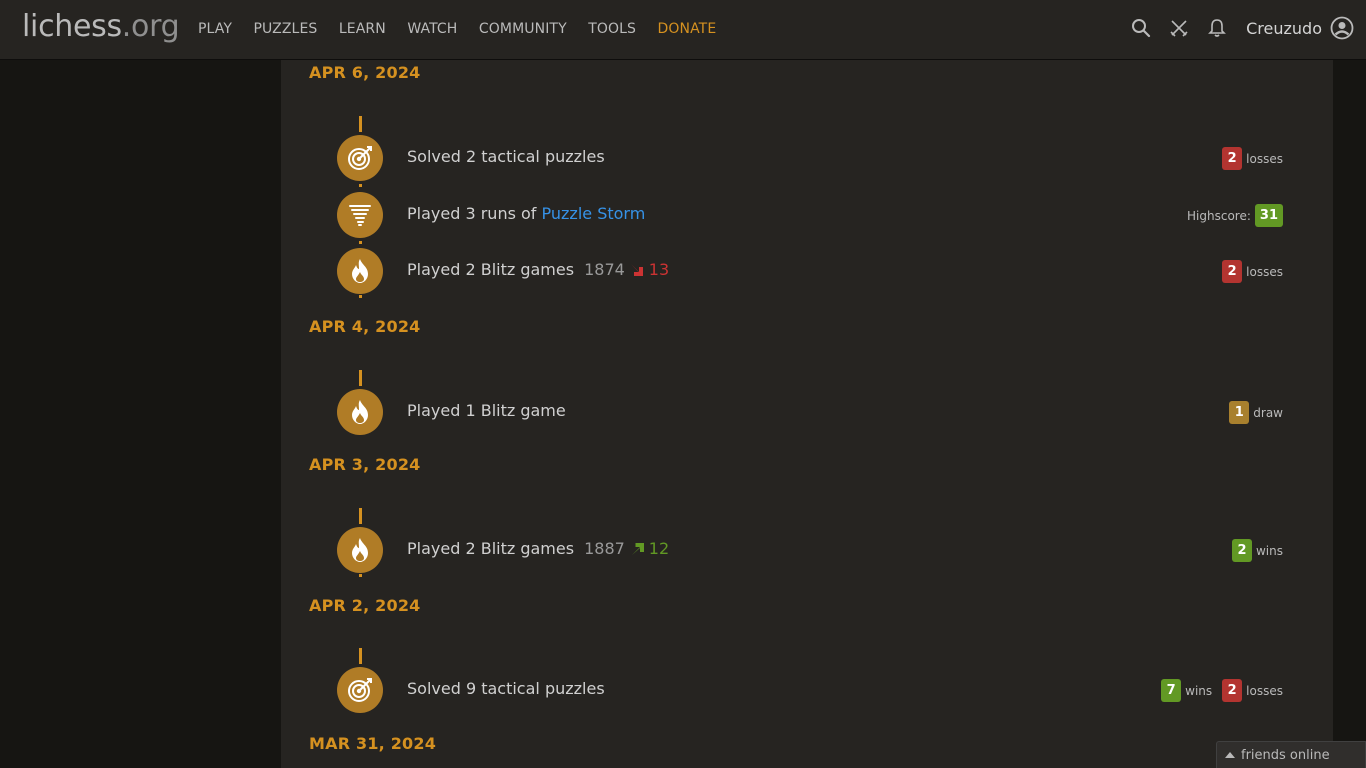 The height and width of the screenshot is (768, 1366). Describe the element at coordinates (474, 213) in the screenshot. I see `entry-text-prefix: Played 3 runs of` at that location.